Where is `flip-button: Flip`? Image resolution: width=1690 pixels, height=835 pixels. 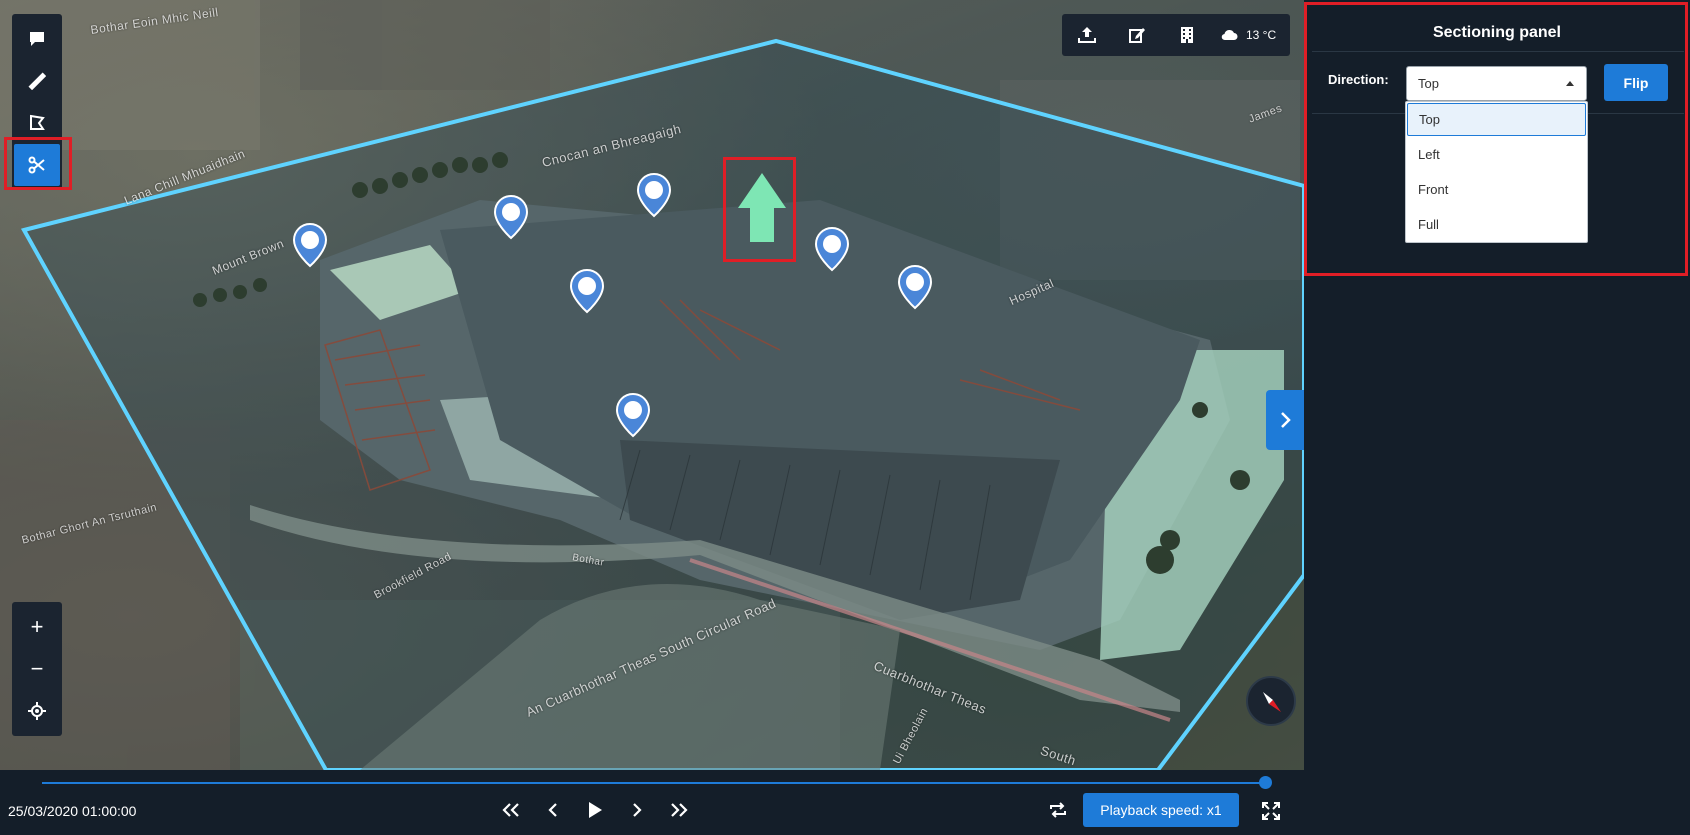
flip-button: Flip is located at coordinates (1636, 82).